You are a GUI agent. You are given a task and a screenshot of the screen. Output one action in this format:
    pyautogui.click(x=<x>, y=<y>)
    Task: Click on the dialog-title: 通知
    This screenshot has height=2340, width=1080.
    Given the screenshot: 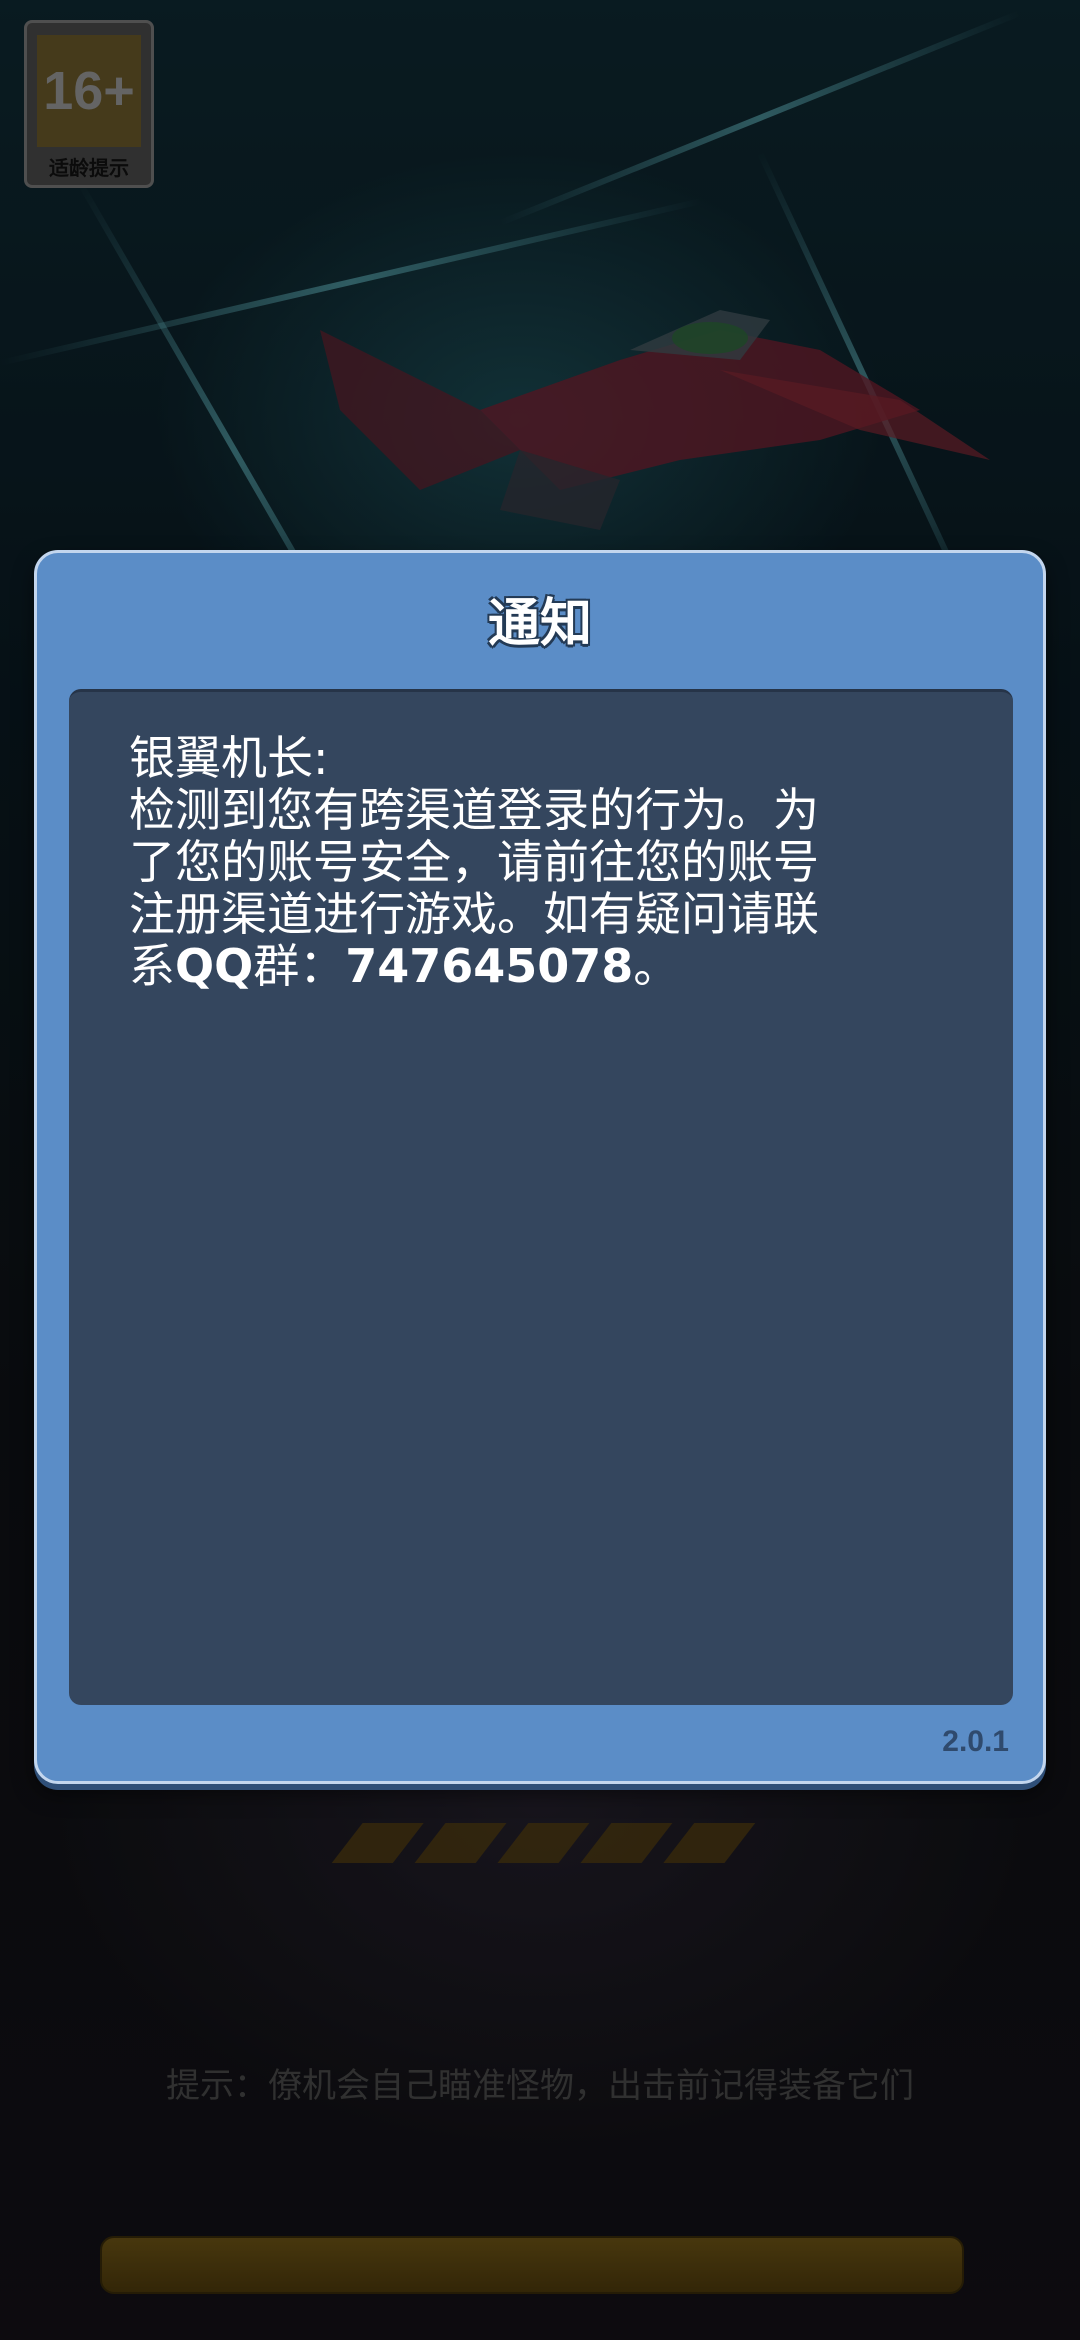 What is the action you would take?
    pyautogui.click(x=539, y=624)
    